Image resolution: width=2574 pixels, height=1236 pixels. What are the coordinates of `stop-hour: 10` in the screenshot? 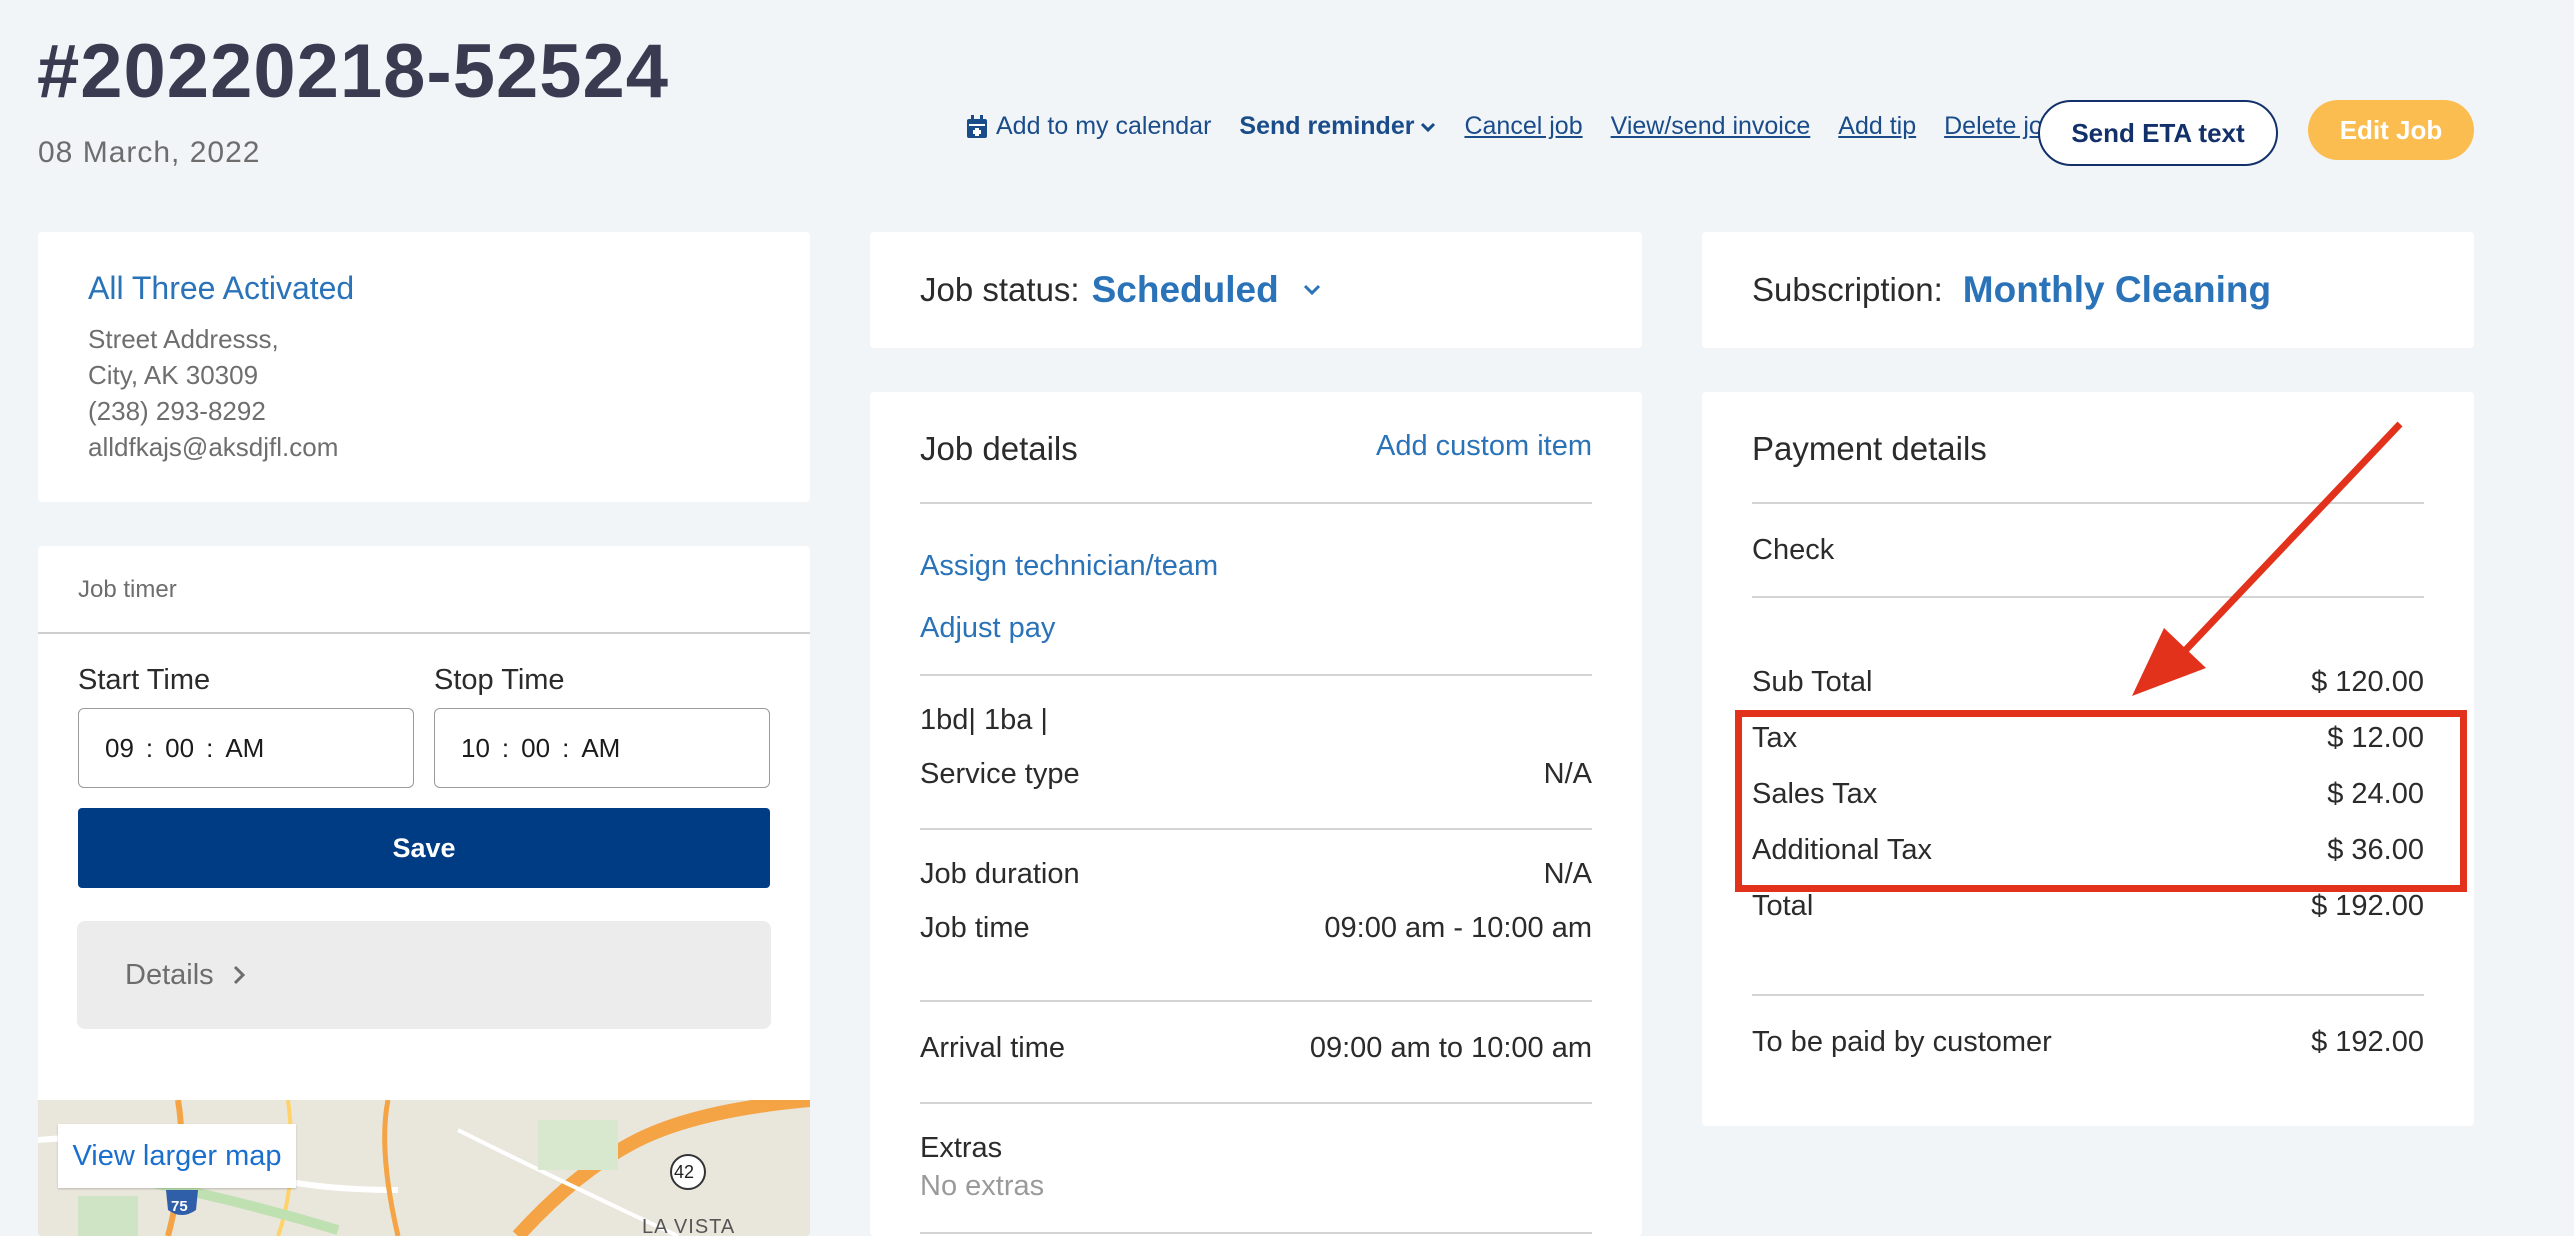 It's located at (475, 748).